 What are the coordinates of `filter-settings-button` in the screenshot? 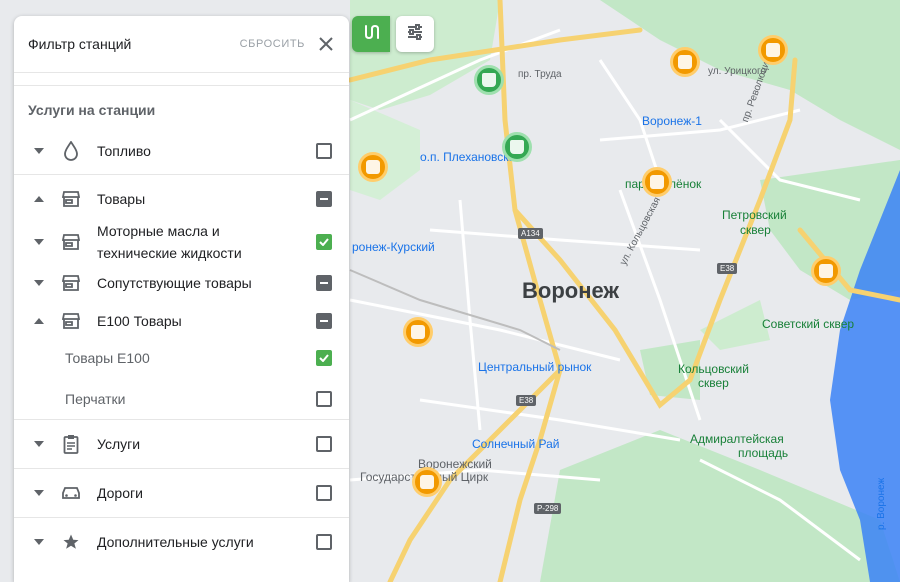 It's located at (415, 34).